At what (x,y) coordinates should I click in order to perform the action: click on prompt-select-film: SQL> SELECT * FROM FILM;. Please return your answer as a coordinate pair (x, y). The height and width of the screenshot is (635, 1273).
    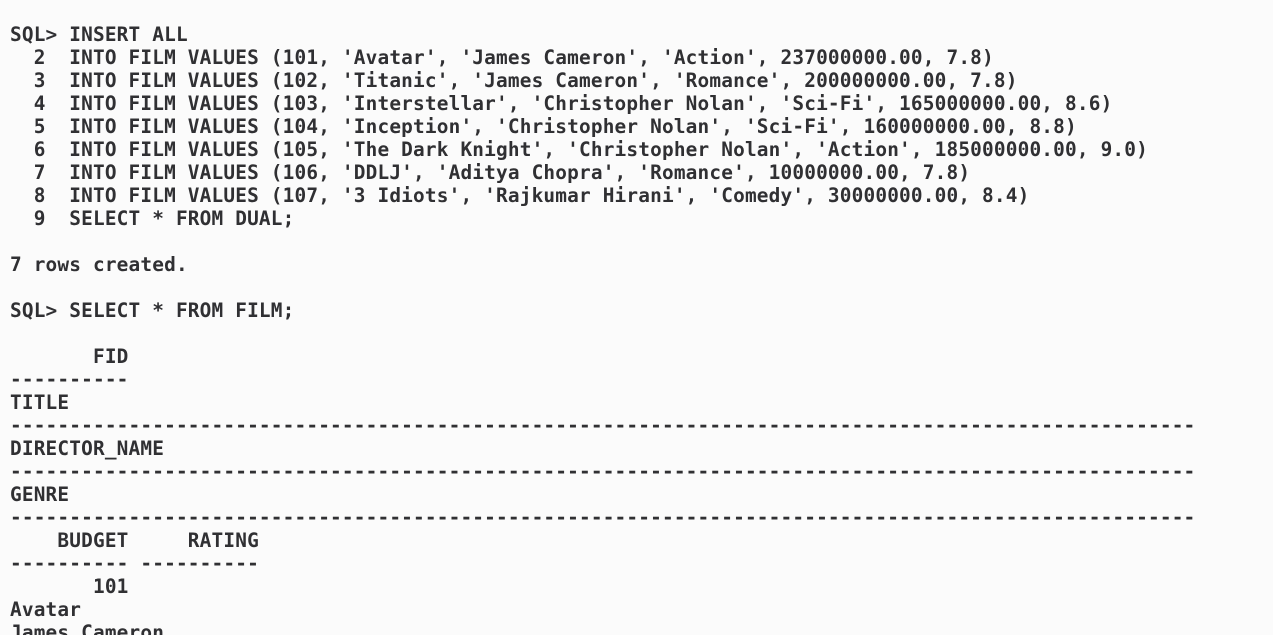
    Looking at the image, I should click on (152, 310).